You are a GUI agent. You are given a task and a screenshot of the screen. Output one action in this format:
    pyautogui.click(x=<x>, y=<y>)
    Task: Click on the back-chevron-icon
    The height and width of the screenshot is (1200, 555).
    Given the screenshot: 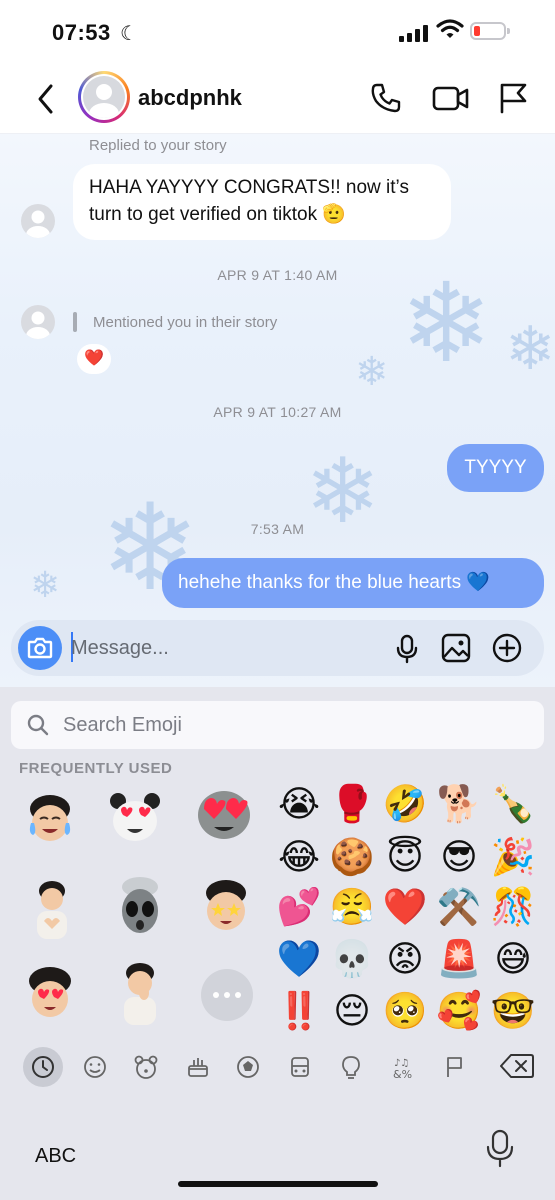 What is the action you would take?
    pyautogui.click(x=46, y=99)
    